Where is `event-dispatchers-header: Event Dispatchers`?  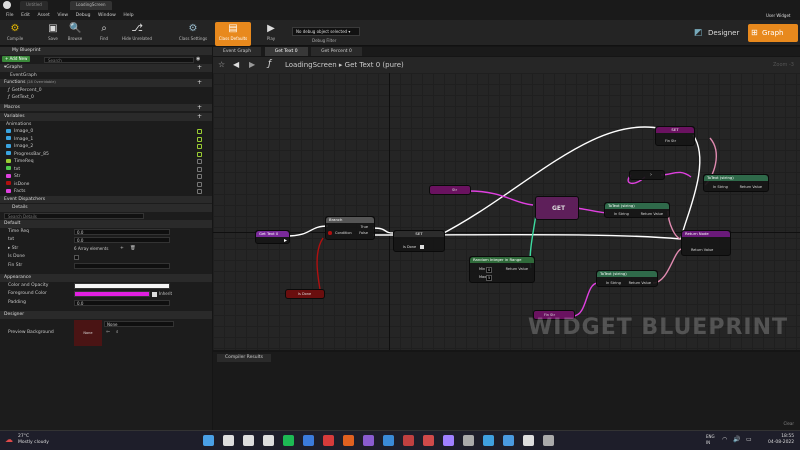 event-dispatchers-header: Event Dispatchers is located at coordinates (106, 199).